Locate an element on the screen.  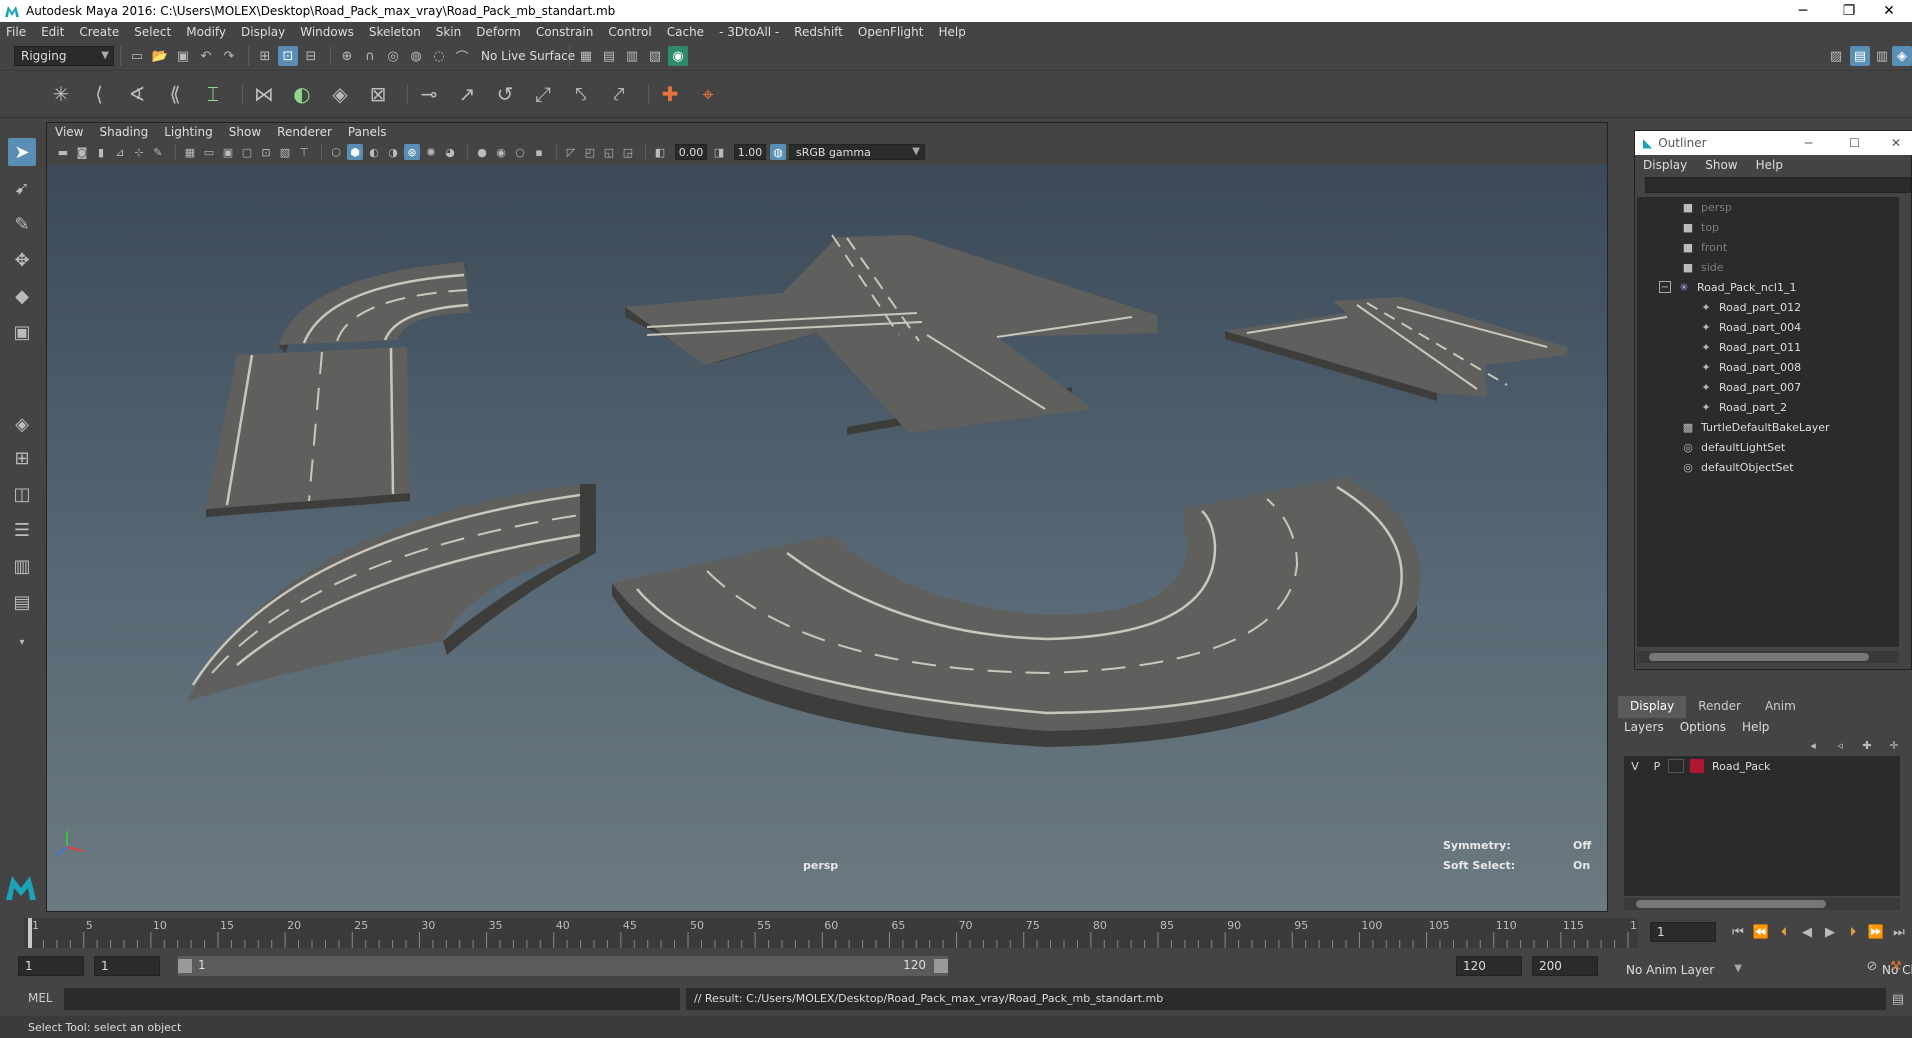
parent-constraint-icon: ⤣ is located at coordinates (581, 94).